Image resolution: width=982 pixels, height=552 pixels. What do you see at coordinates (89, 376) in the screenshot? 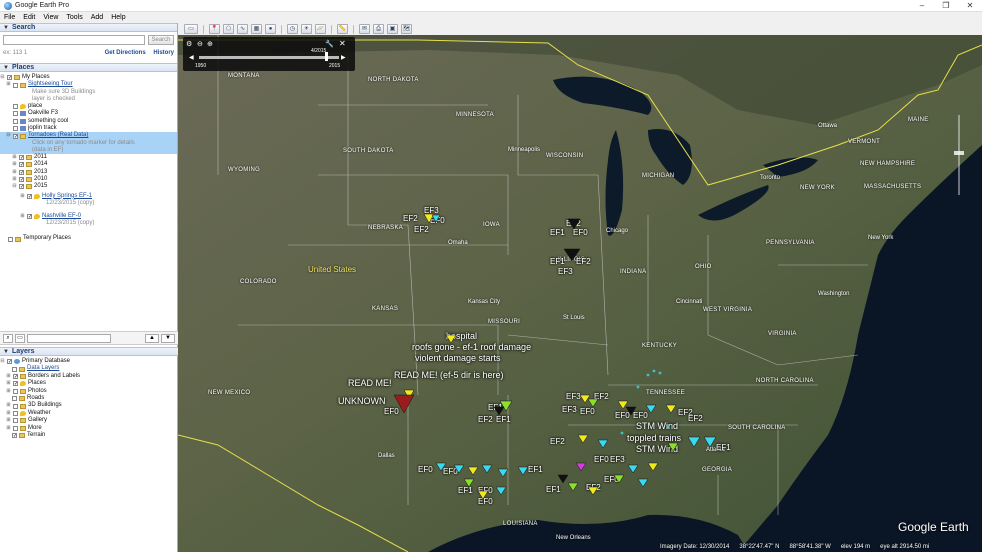
I see `layer-row: ⊞ ✓ Borders and Labels` at bounding box center [89, 376].